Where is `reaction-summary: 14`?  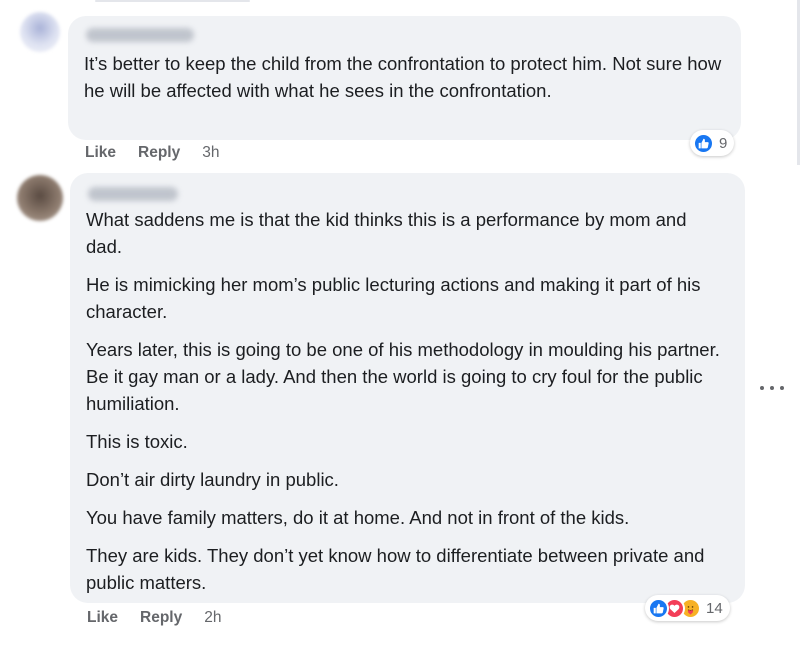
reaction-summary: 14 is located at coordinates (687, 608).